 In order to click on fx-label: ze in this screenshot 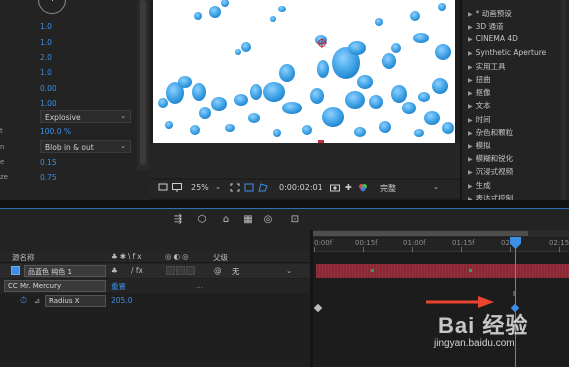, I will do `click(4, 177)`.